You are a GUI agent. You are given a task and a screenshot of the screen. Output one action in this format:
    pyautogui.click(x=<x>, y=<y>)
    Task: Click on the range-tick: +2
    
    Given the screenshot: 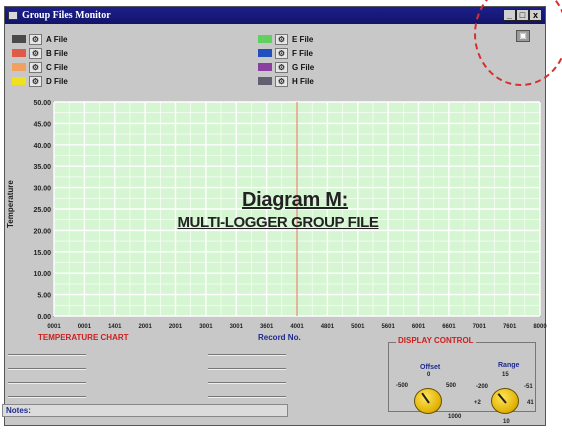 What is the action you would take?
    pyautogui.click(x=477, y=403)
    